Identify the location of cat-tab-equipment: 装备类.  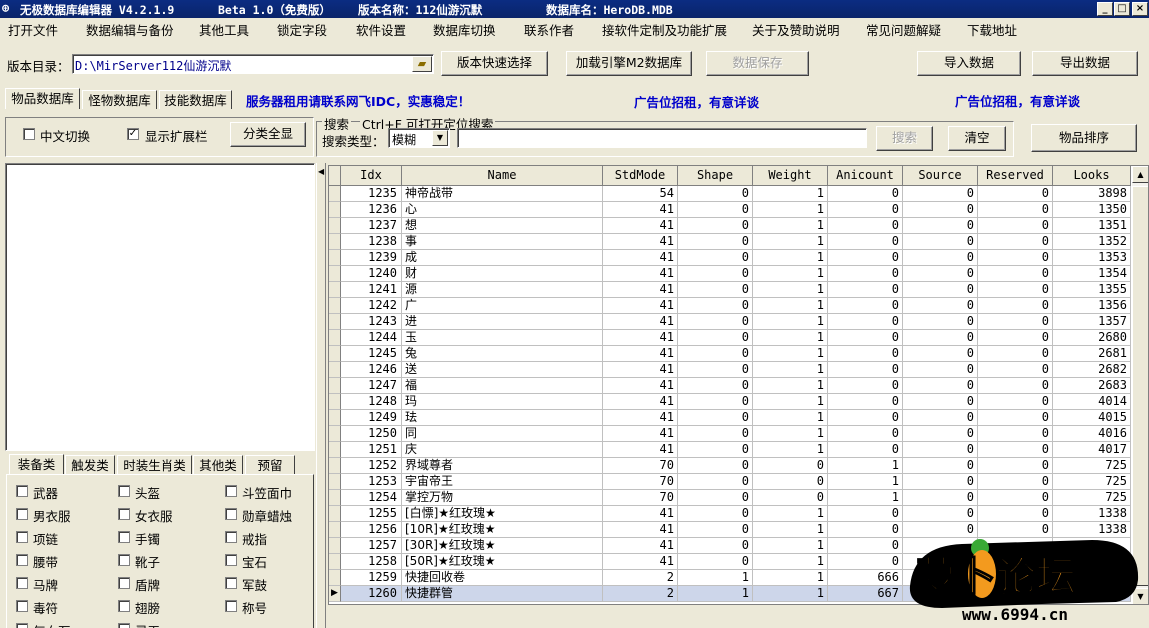
(36, 464).